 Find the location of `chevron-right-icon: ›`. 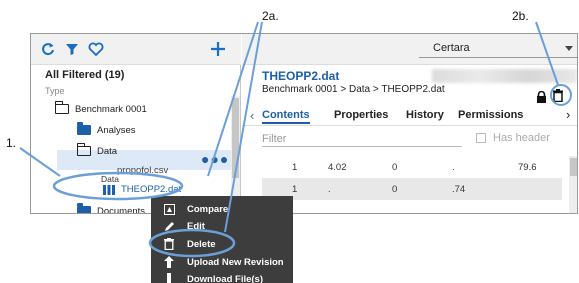

chevron-right-icon: › is located at coordinates (568, 114).